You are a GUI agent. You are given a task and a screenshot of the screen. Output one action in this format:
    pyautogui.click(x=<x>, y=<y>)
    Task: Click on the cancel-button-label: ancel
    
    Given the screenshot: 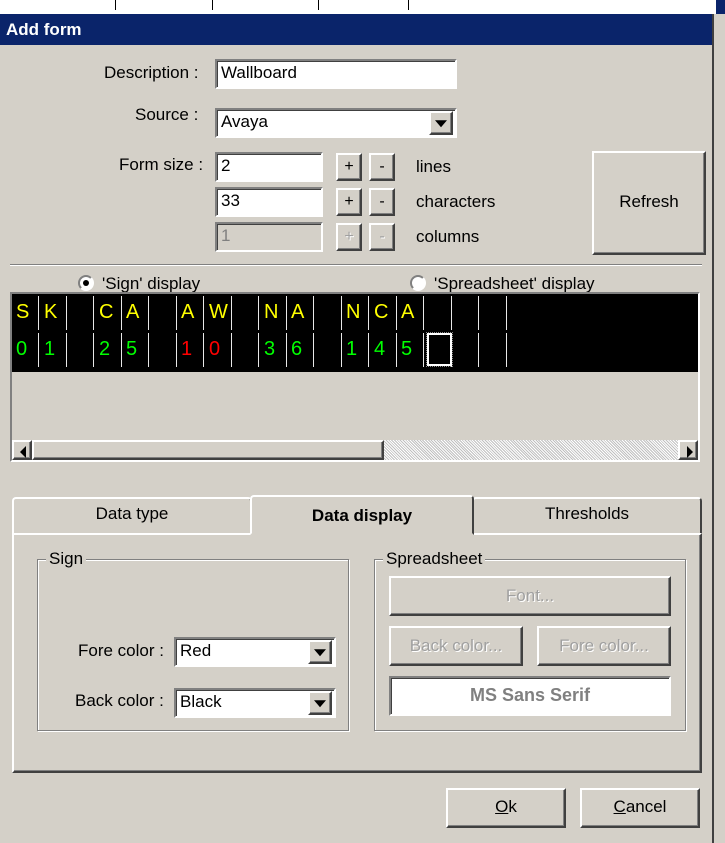 What is the action you would take?
    pyautogui.click(x=646, y=806)
    